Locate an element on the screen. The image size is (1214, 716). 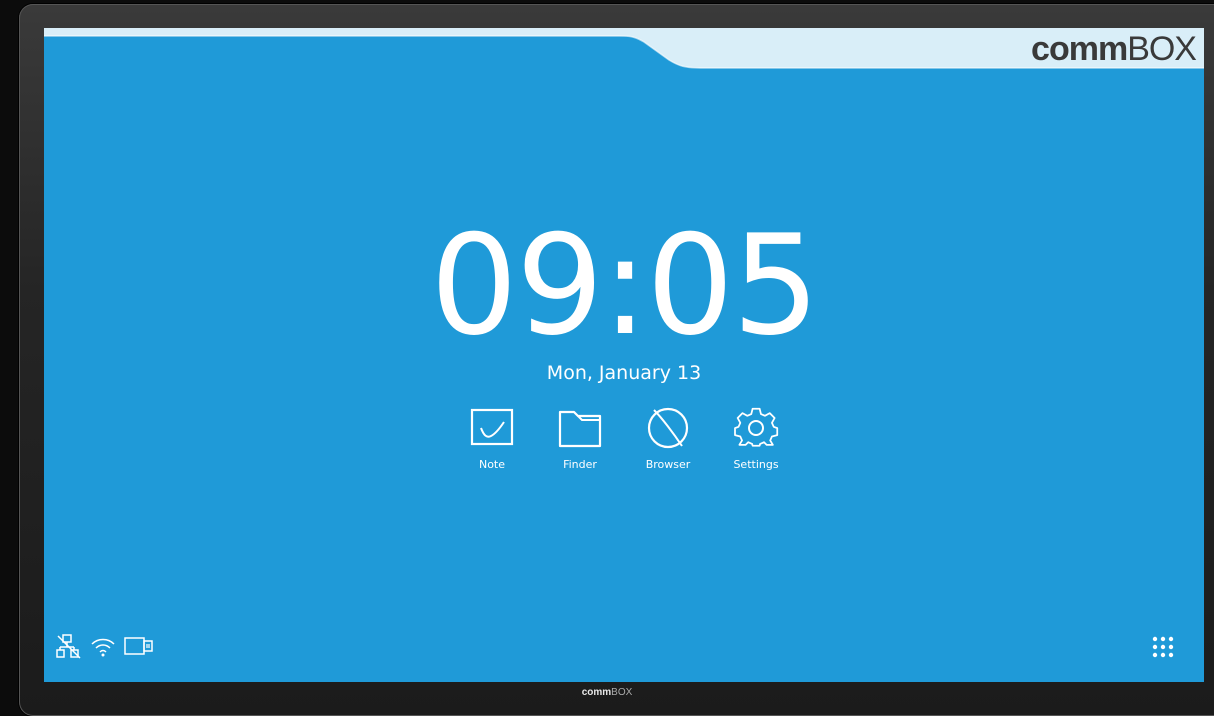
browser-app-button: Browser is located at coordinates (668, 438).